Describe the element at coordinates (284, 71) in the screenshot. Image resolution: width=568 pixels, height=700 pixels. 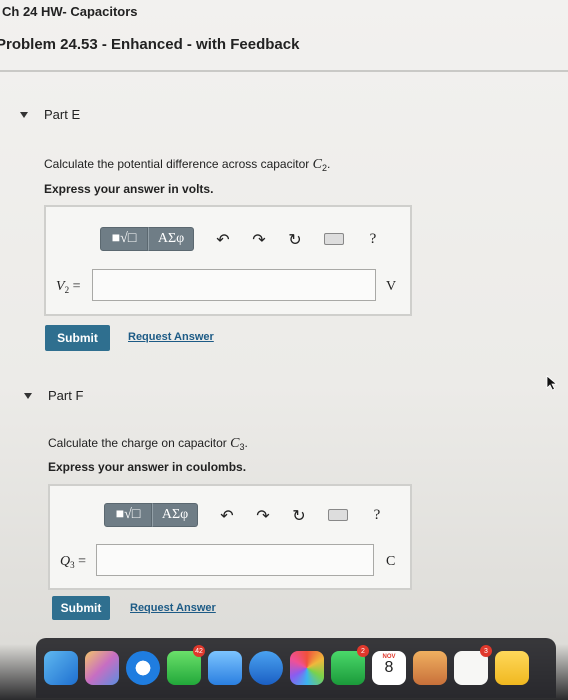
I see `header-divider` at that location.